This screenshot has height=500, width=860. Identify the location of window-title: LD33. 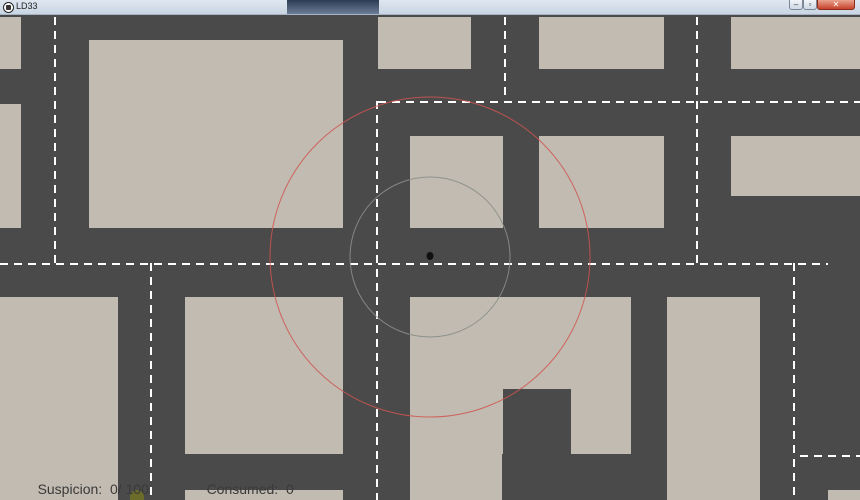
(27, 6).